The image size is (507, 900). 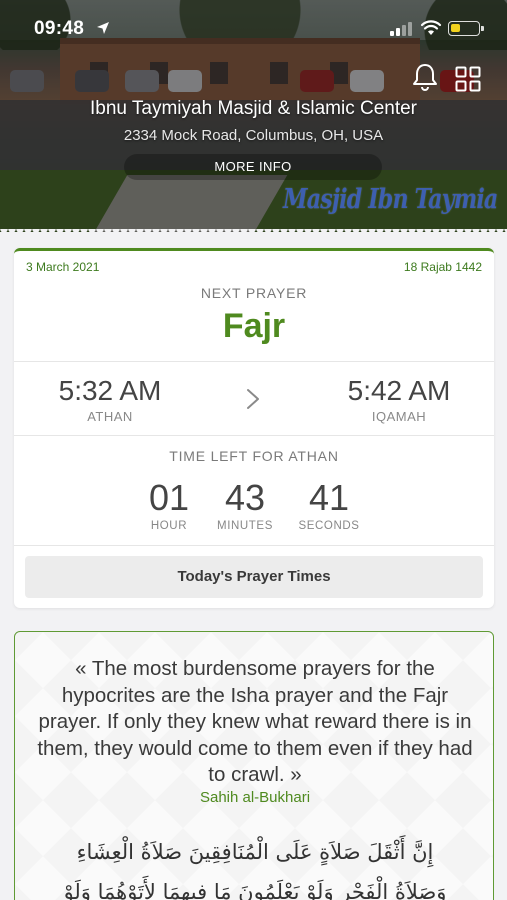 I want to click on status-bar: 09:48, so click(x=253, y=28).